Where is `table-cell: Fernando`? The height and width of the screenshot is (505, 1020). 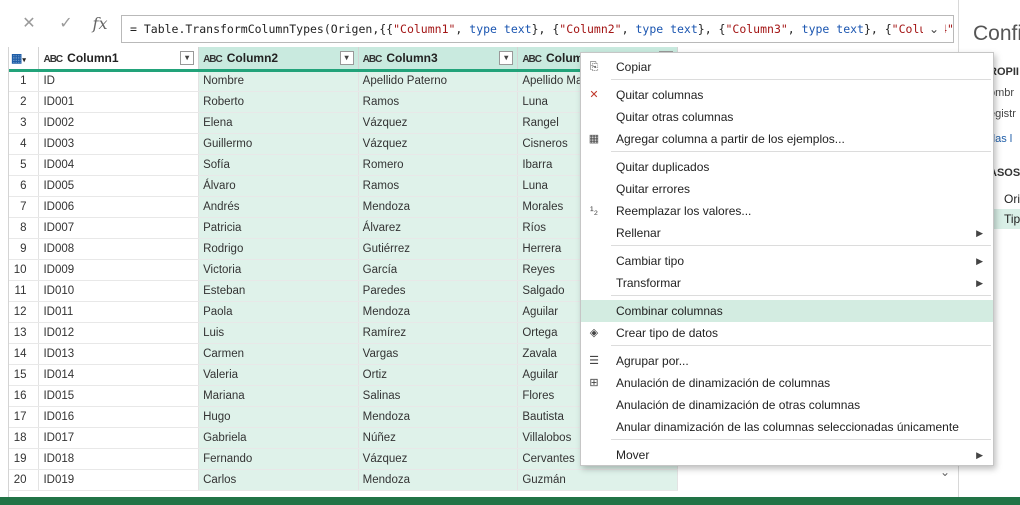 table-cell: Fernando is located at coordinates (278, 459).